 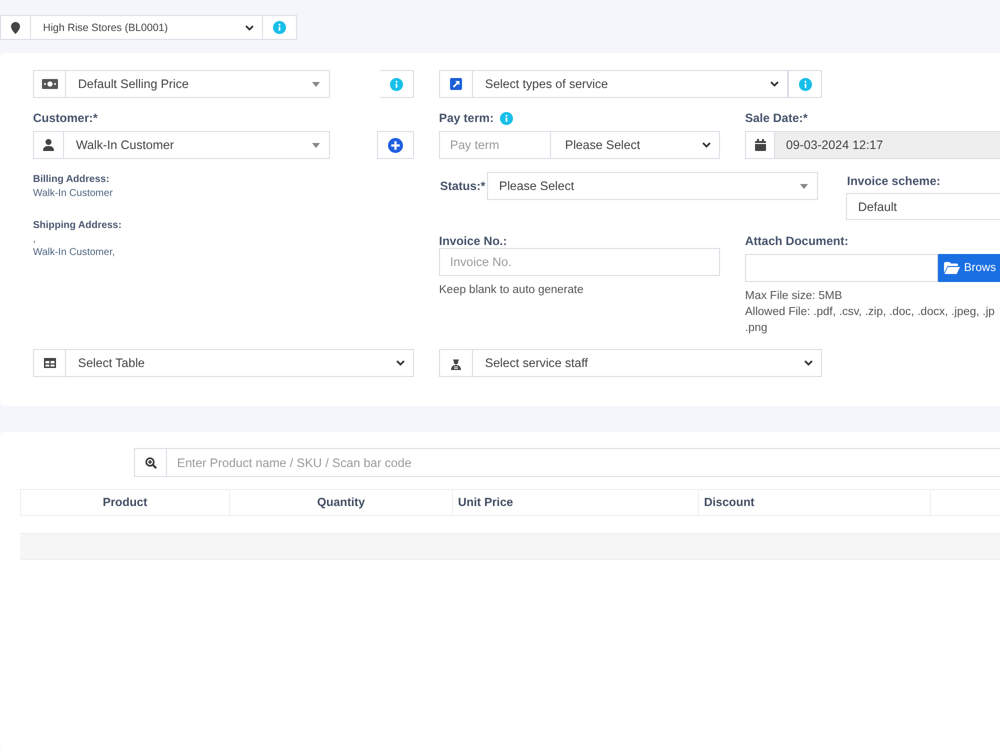 What do you see at coordinates (794, 296) in the screenshot?
I see `max-file-size-text: Max File size: 5MB` at bounding box center [794, 296].